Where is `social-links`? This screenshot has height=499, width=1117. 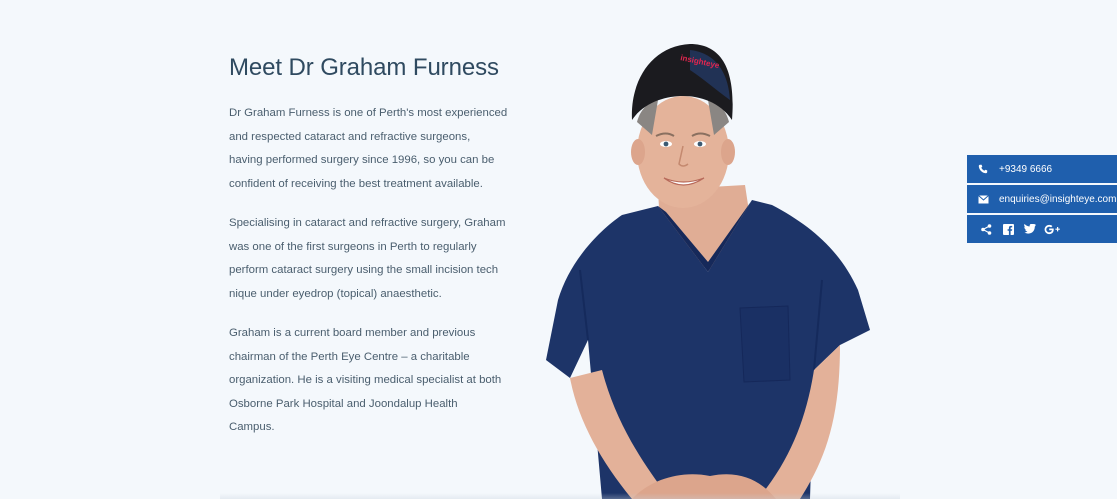 social-links is located at coordinates (1042, 229).